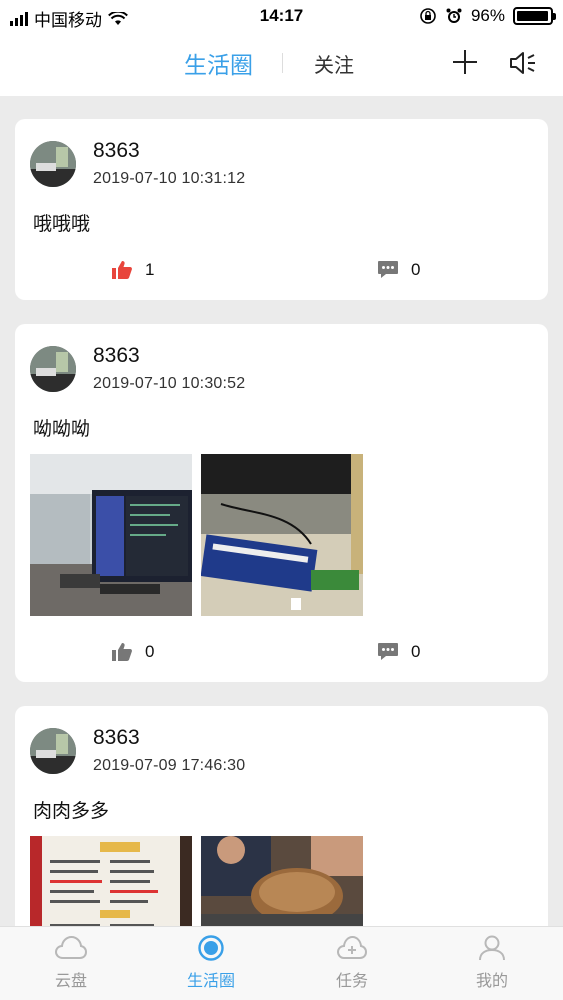 The height and width of the screenshot is (1000, 563). I want to click on cloud-icon, so click(71, 947).